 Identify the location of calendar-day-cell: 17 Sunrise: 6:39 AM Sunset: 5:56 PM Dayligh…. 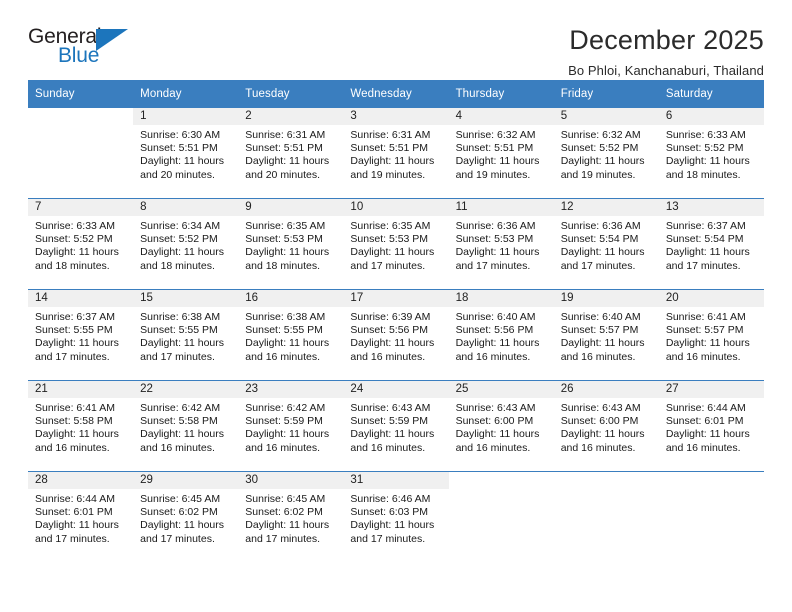
(396, 335).